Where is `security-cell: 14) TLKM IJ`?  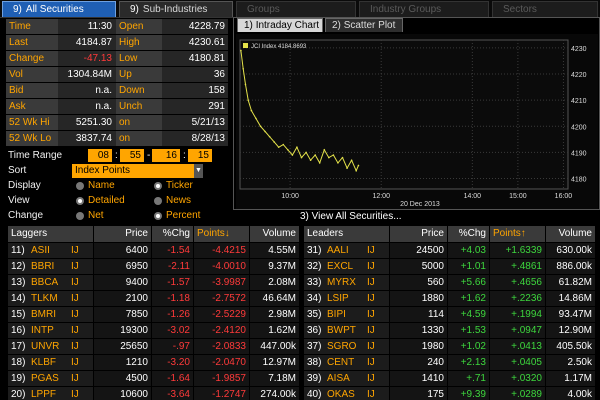
security-cell: 14) TLKM IJ is located at coordinates (51, 298).